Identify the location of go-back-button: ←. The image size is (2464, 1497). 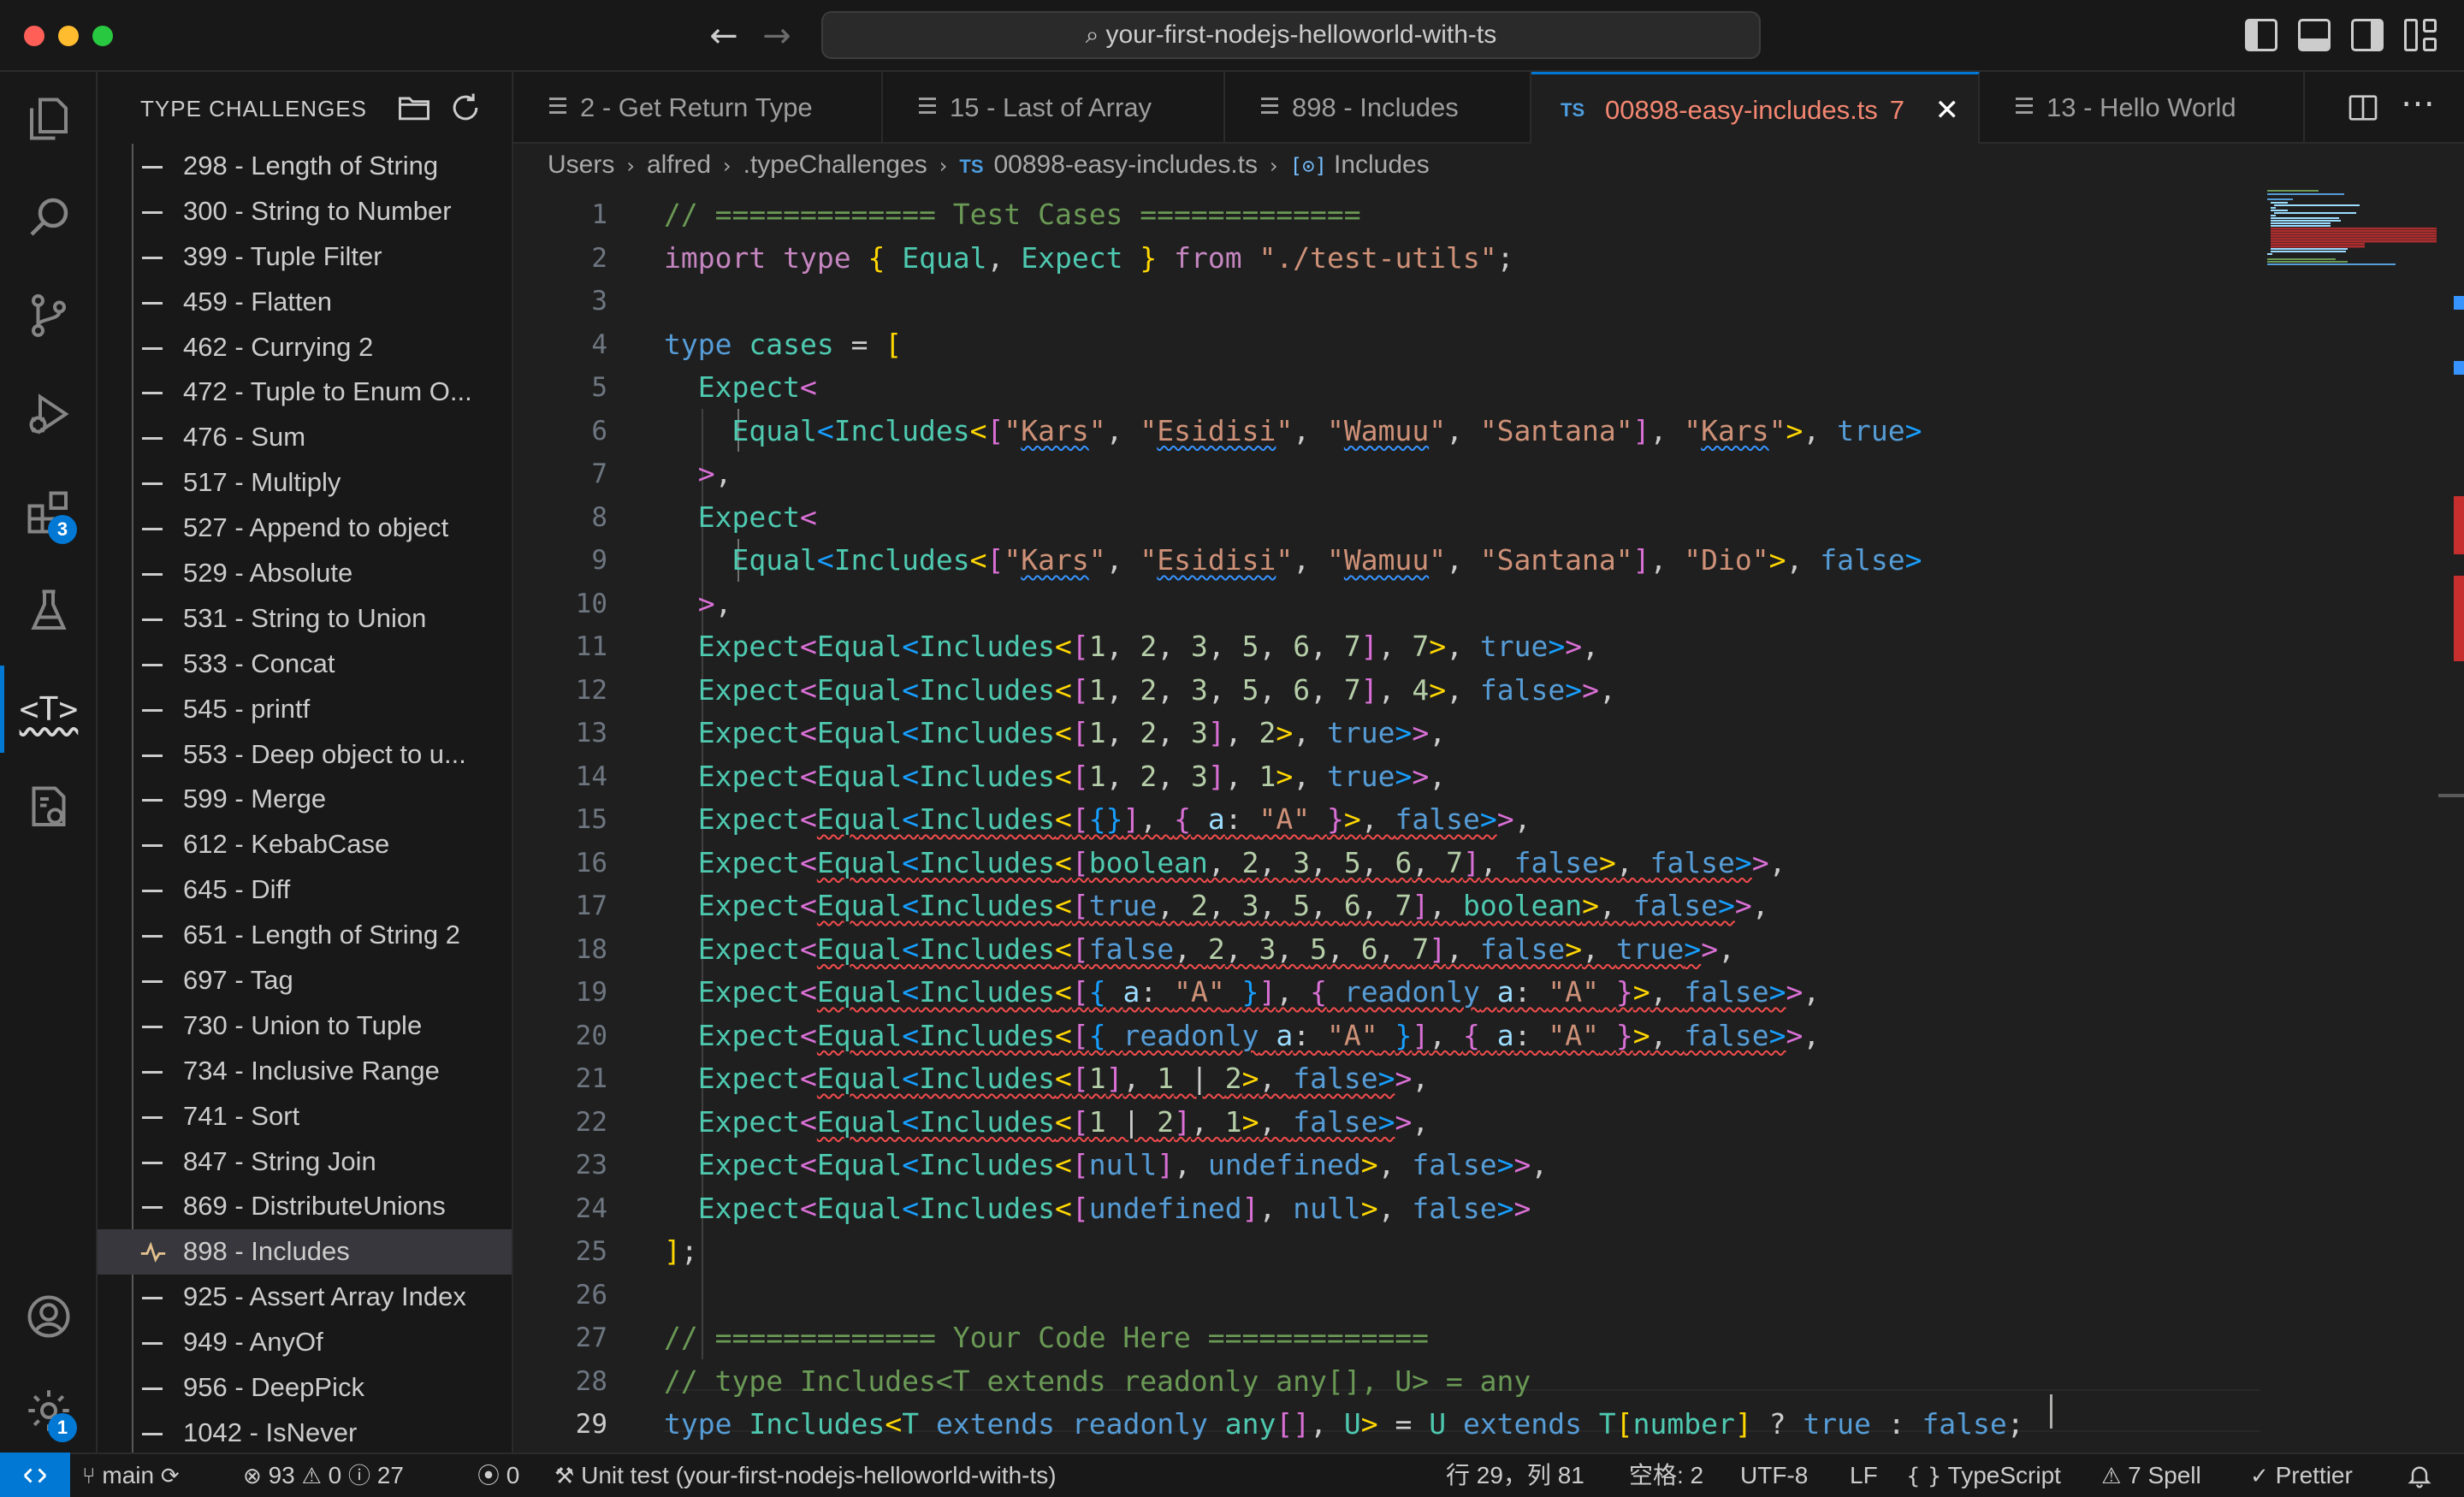
(723, 35).